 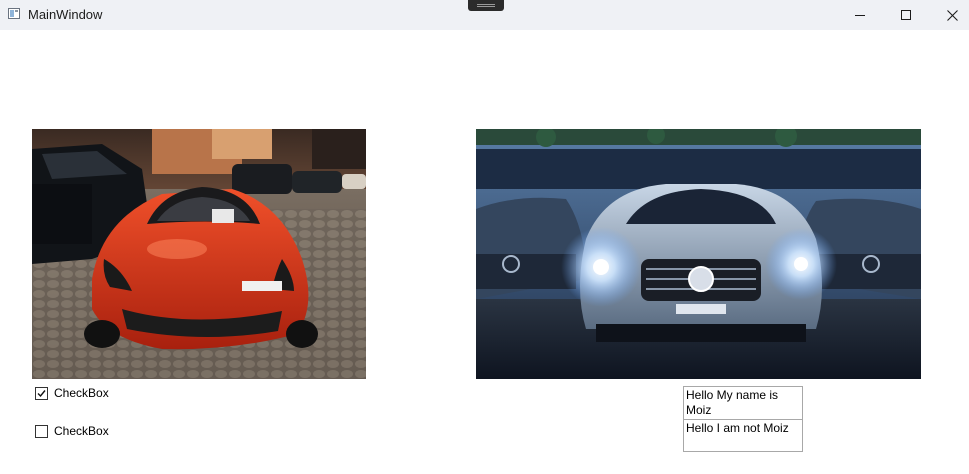 What do you see at coordinates (14, 13) in the screenshot?
I see `app-window-icon` at bounding box center [14, 13].